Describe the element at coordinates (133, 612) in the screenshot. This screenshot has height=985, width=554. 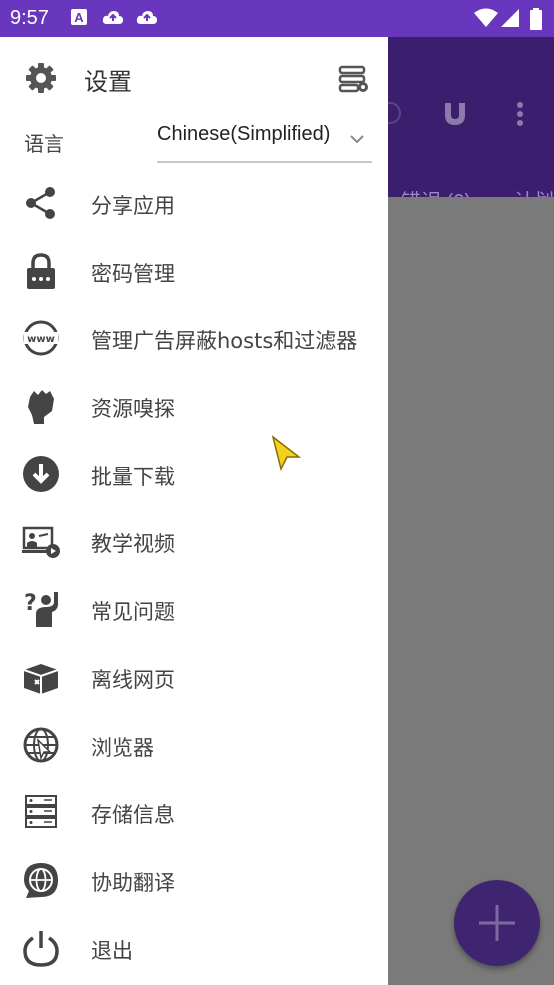
I see `menu-item-label: 常见问题` at that location.